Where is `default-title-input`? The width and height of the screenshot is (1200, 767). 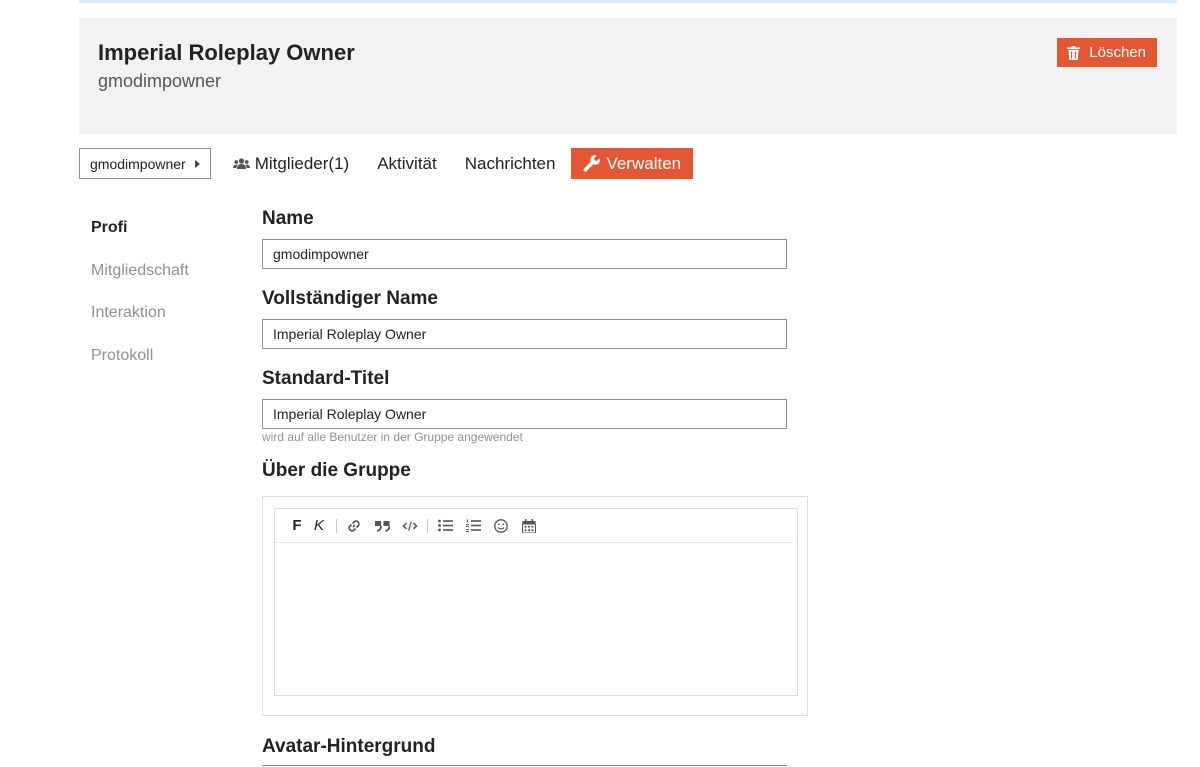
default-title-input is located at coordinates (524, 414).